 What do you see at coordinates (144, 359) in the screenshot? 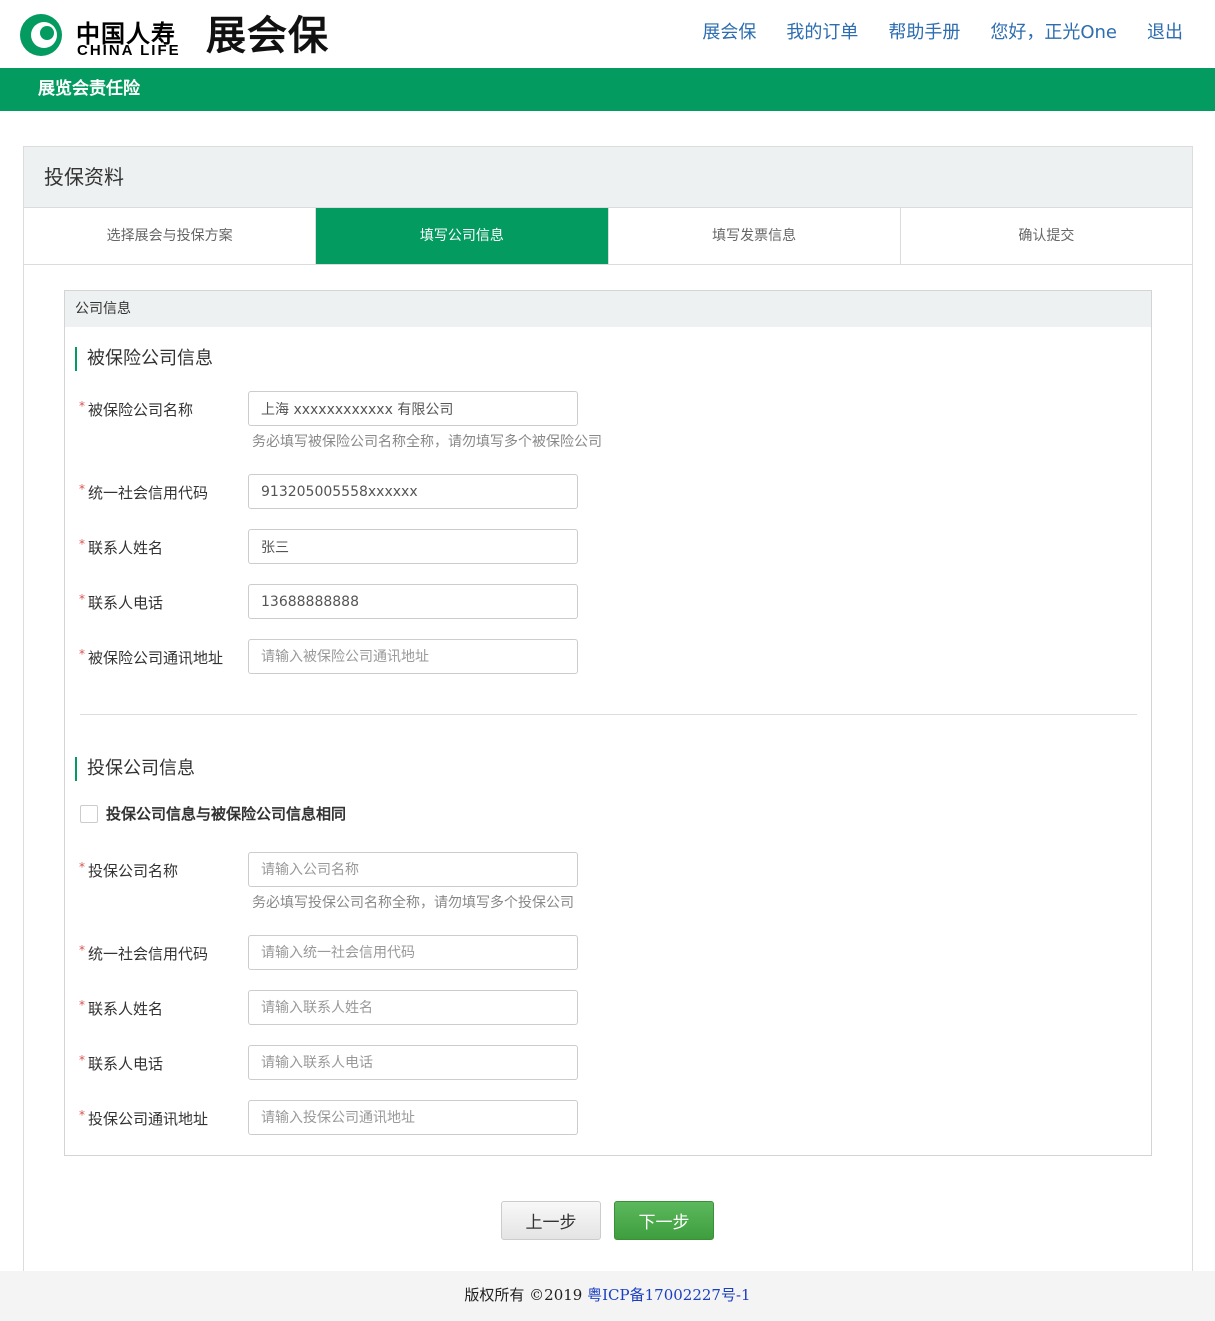
I see `insured-section-title: 被保险公司信息` at bounding box center [144, 359].